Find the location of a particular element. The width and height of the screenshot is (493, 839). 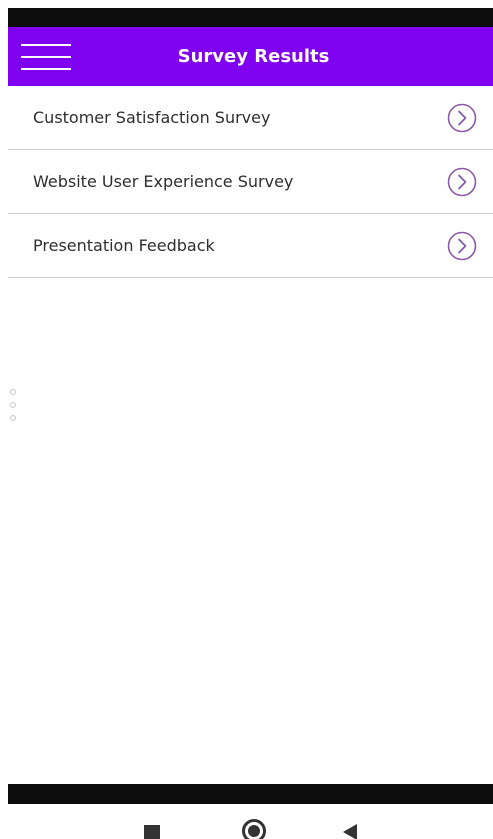

app-header: Survey Results is located at coordinates (250, 56).